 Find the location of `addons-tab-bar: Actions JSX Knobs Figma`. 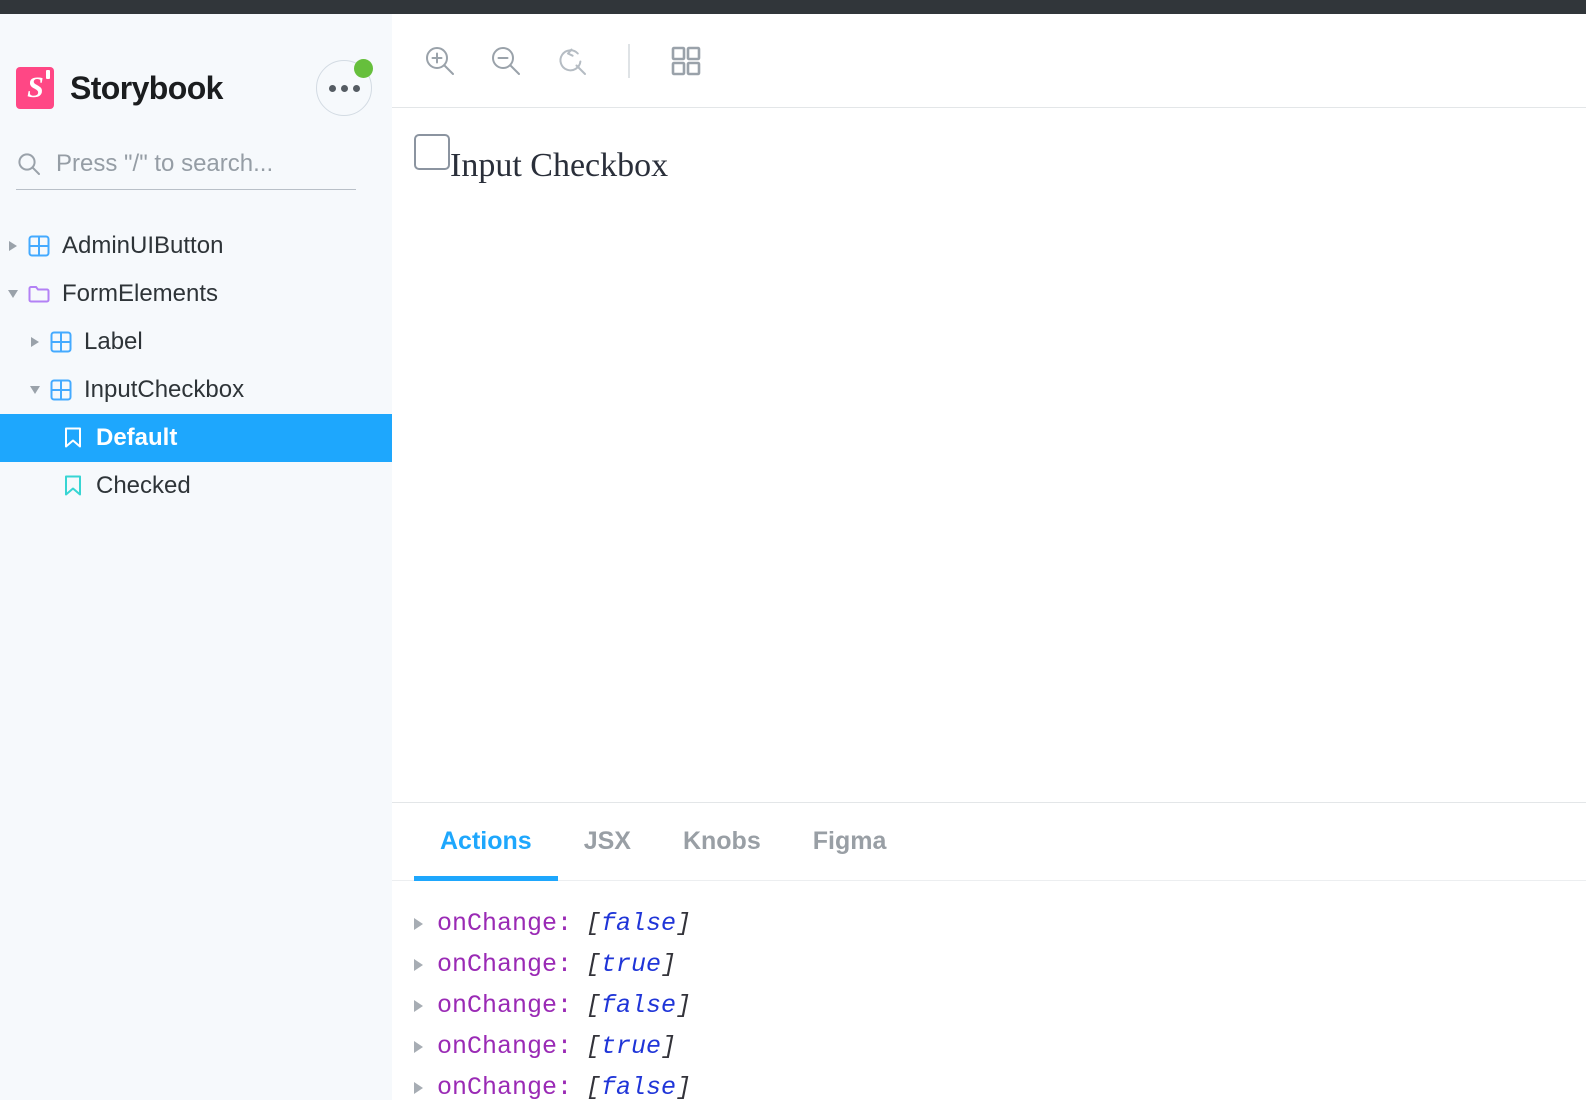

addons-tab-bar: Actions JSX Knobs Figma is located at coordinates (989, 842).